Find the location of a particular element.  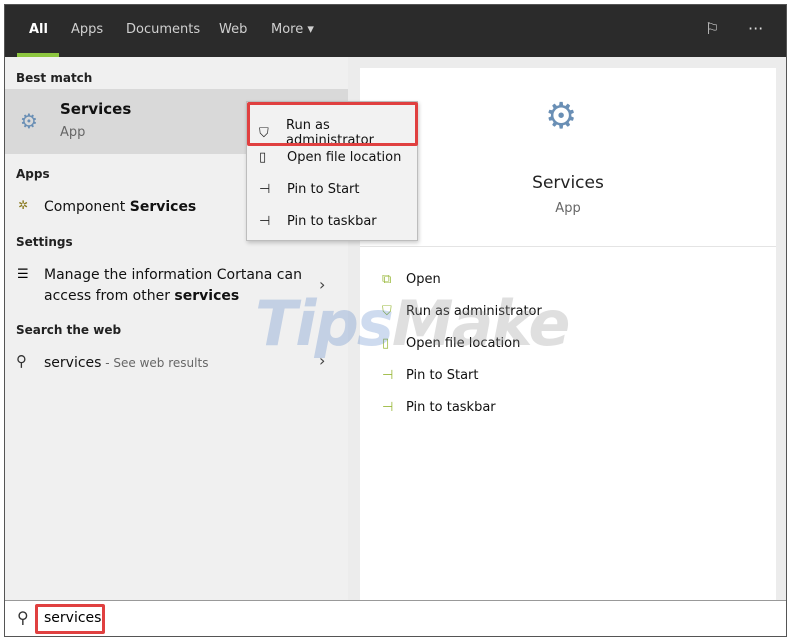

divider is located at coordinates (568, 246).